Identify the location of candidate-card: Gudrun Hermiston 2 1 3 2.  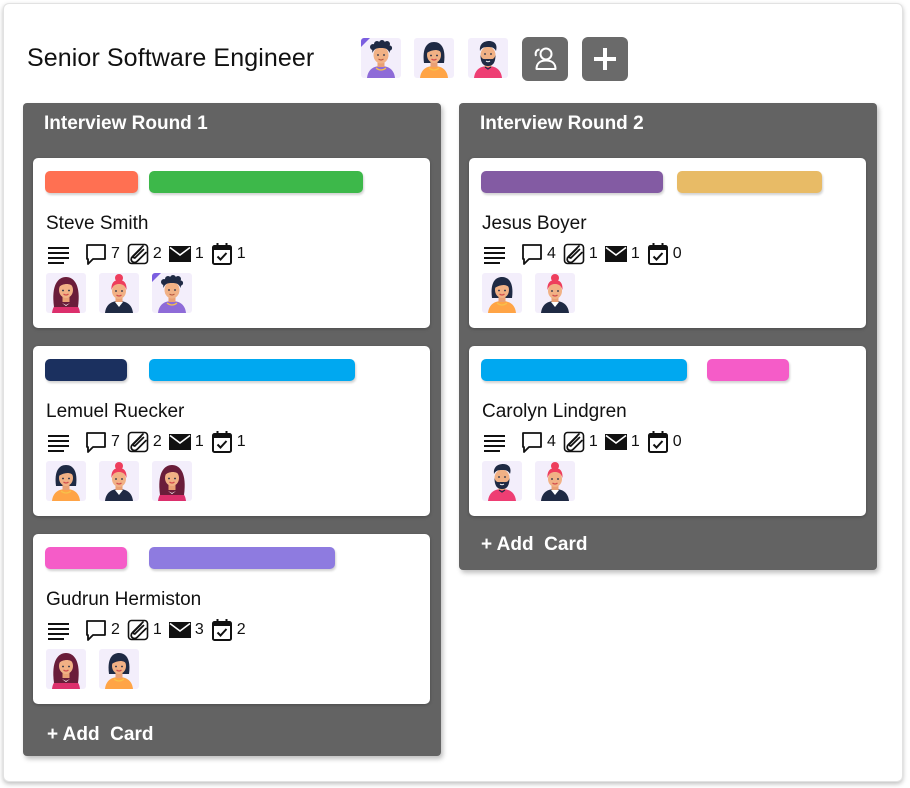
(231, 619).